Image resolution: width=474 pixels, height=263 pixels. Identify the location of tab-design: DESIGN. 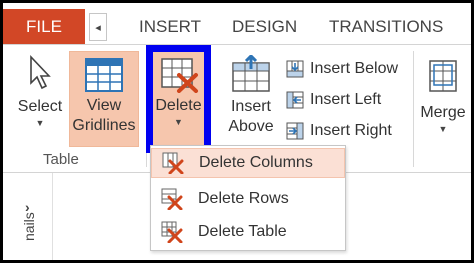
(264, 26).